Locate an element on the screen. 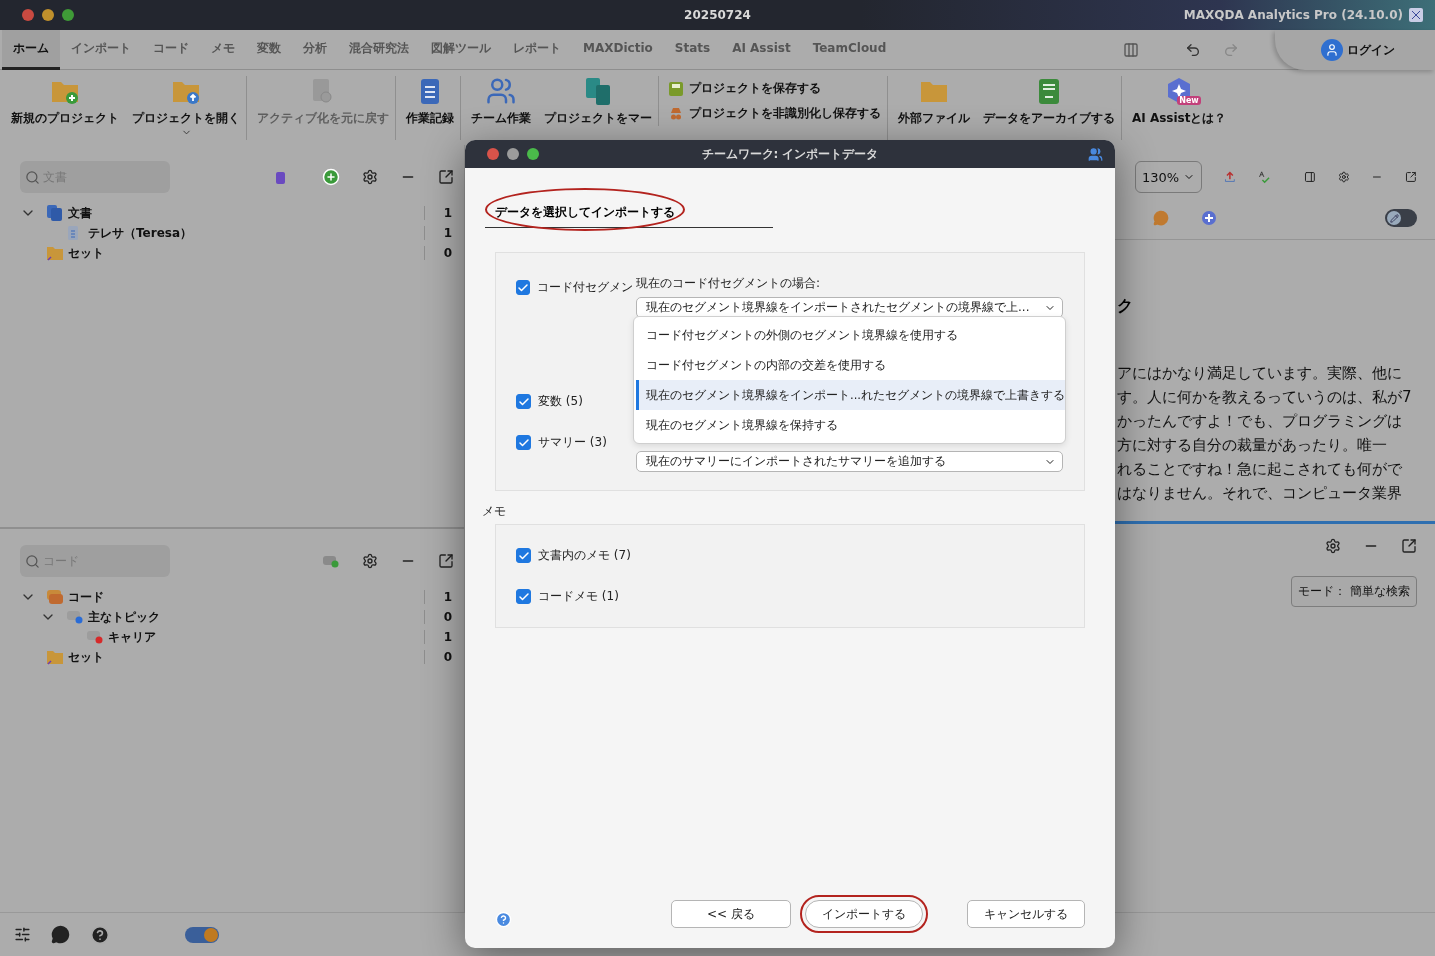  tree-item: コード is located at coordinates (86, 597).